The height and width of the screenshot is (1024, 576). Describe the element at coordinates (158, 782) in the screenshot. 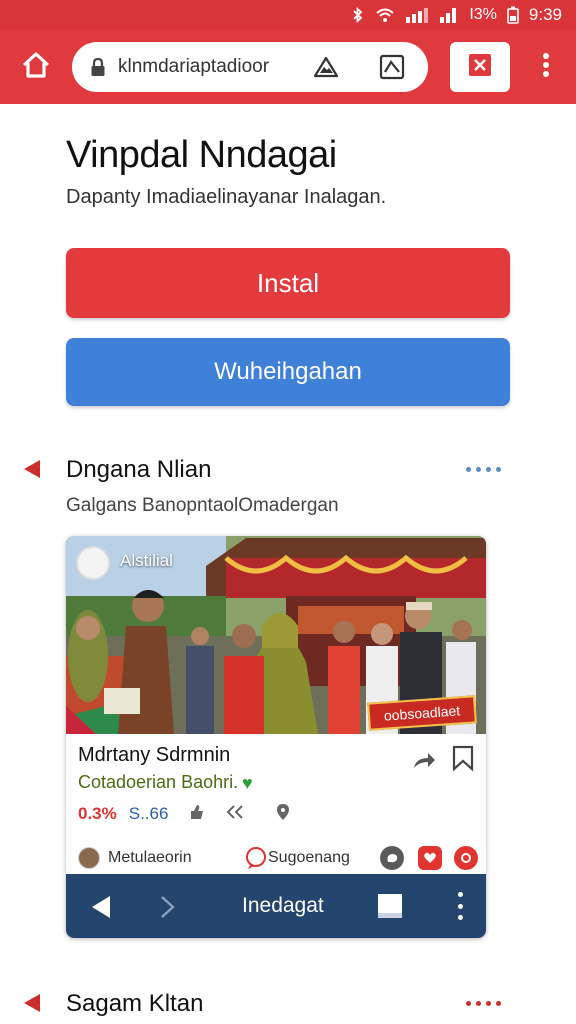

I see `card-description: Cotadoerian Baohri.` at that location.